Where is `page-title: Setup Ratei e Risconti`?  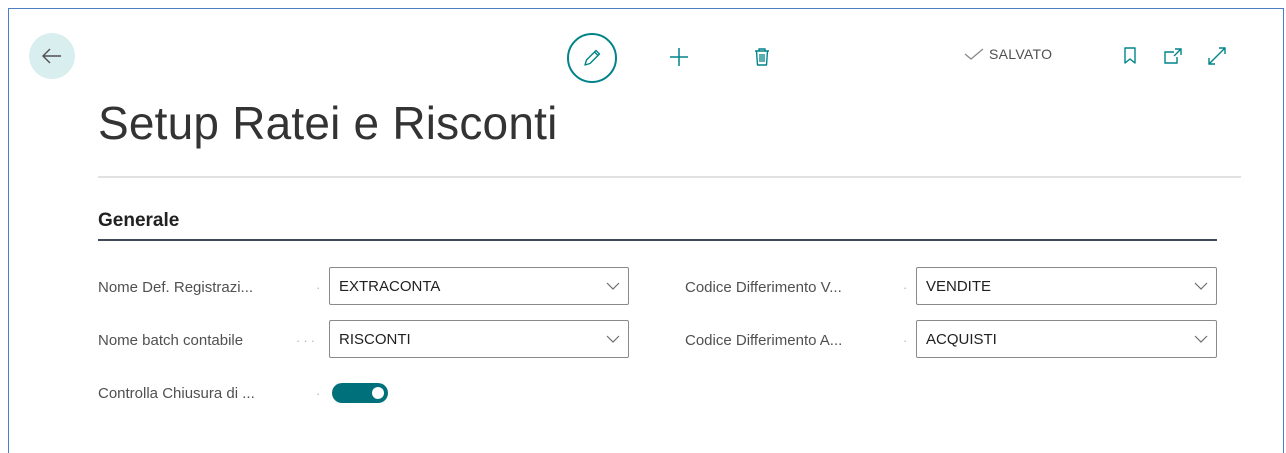 page-title: Setup Ratei e Risconti is located at coordinates (328, 123).